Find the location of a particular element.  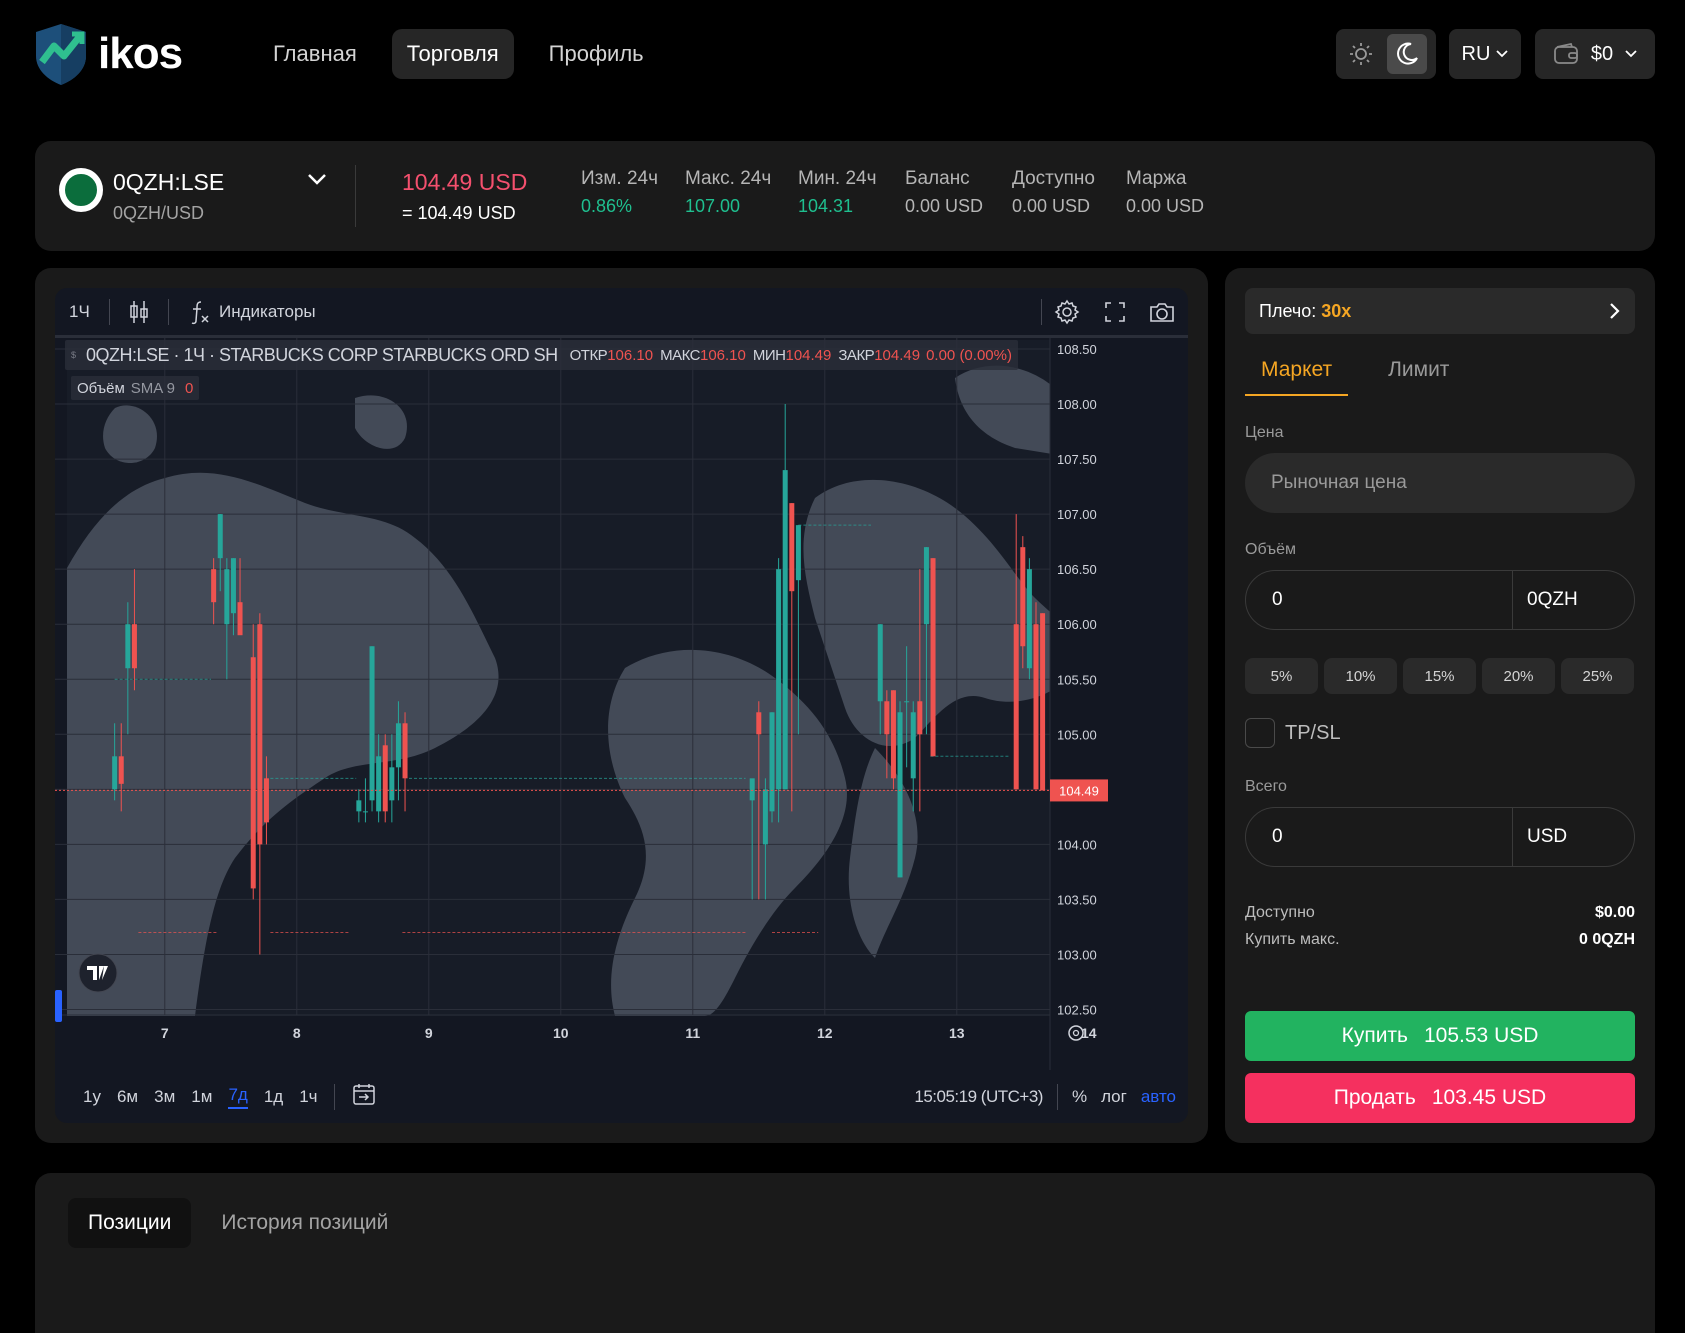

tpsl-checkbox is located at coordinates (1260, 733).